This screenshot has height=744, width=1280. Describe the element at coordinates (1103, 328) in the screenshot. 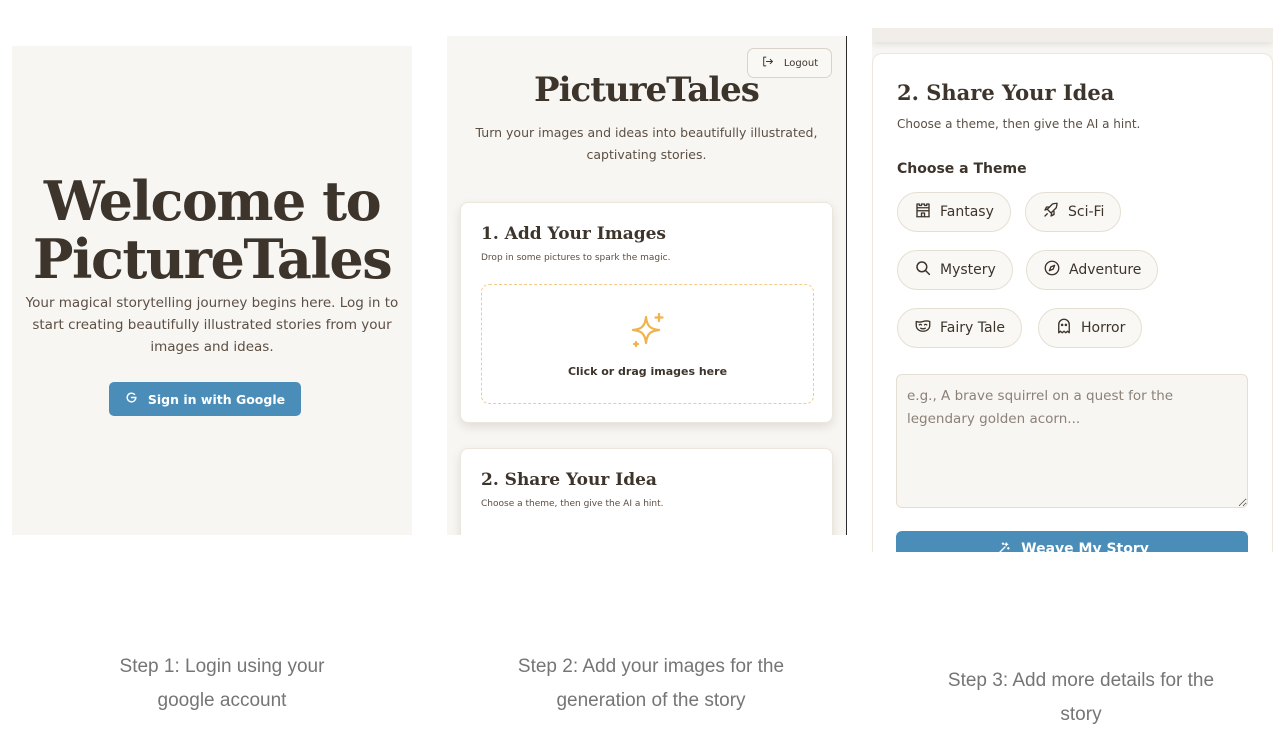

I see `theme-label: Horror` at that location.